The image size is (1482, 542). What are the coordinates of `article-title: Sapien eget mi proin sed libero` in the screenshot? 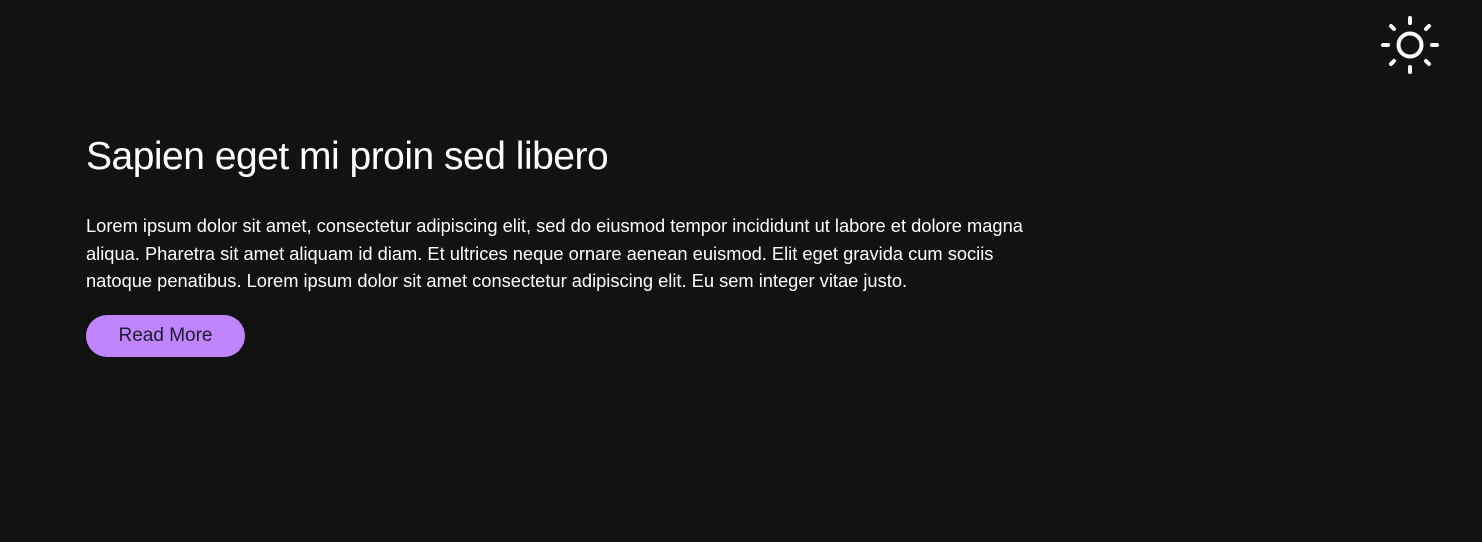 It's located at (347, 156).